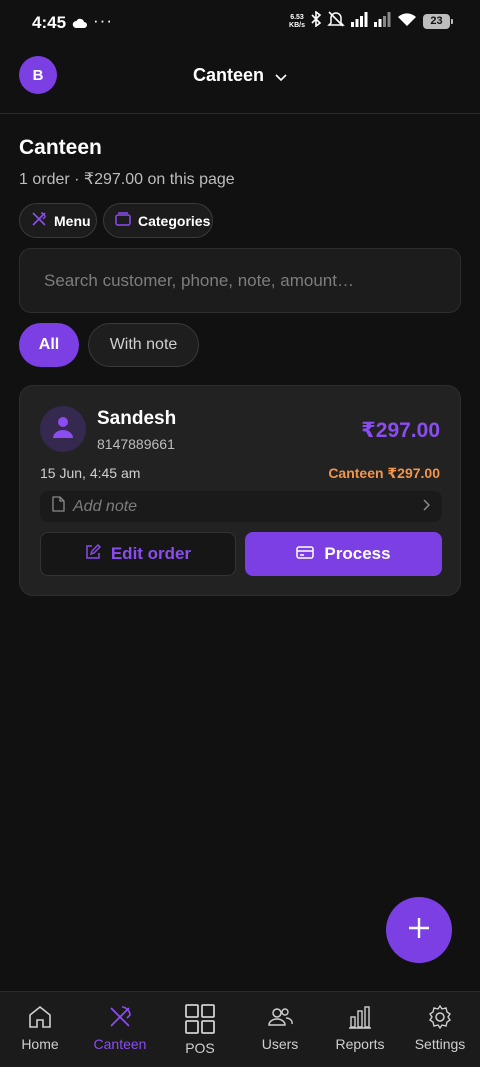 The width and height of the screenshot is (480, 1067). Describe the element at coordinates (136, 444) in the screenshot. I see `customer-phone: 8147889661` at that location.